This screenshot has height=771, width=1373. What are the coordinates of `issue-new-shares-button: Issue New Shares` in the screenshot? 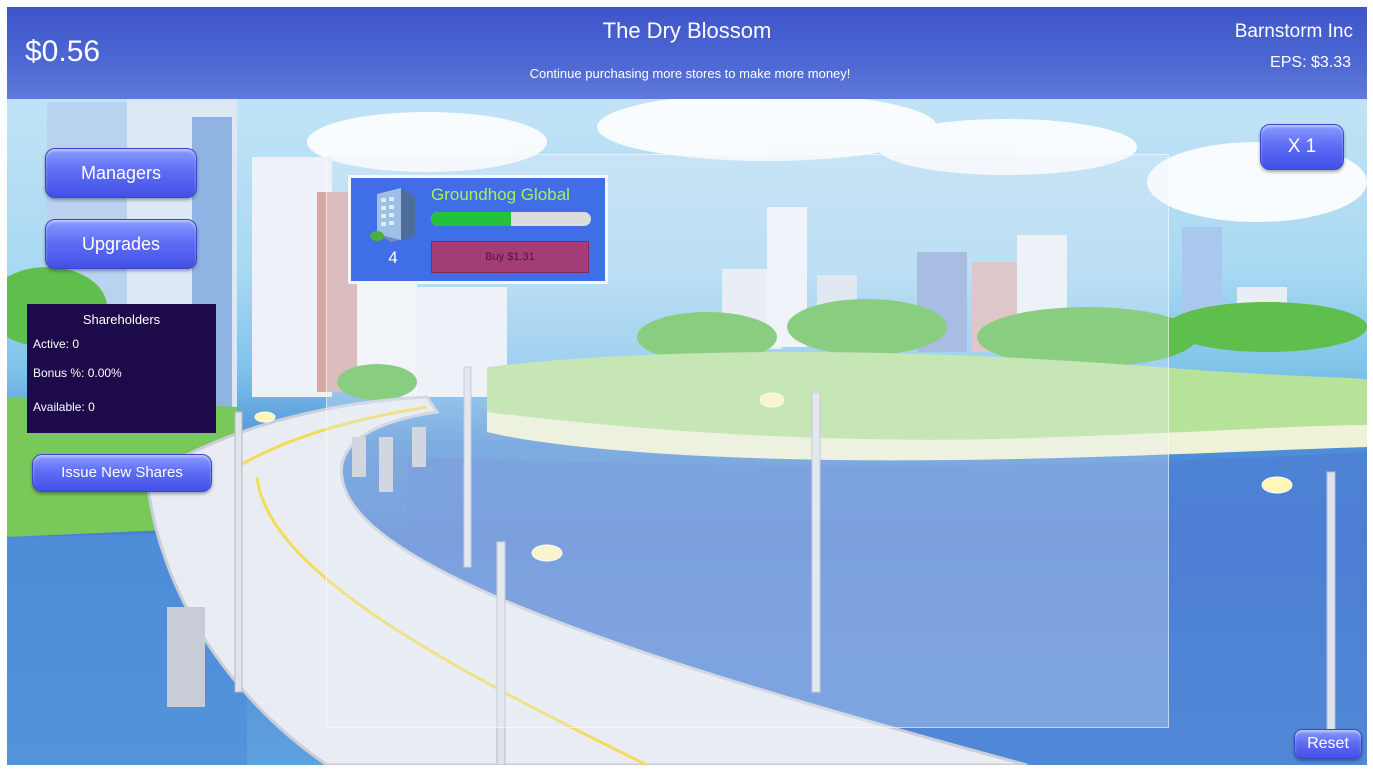 It's located at (122, 473).